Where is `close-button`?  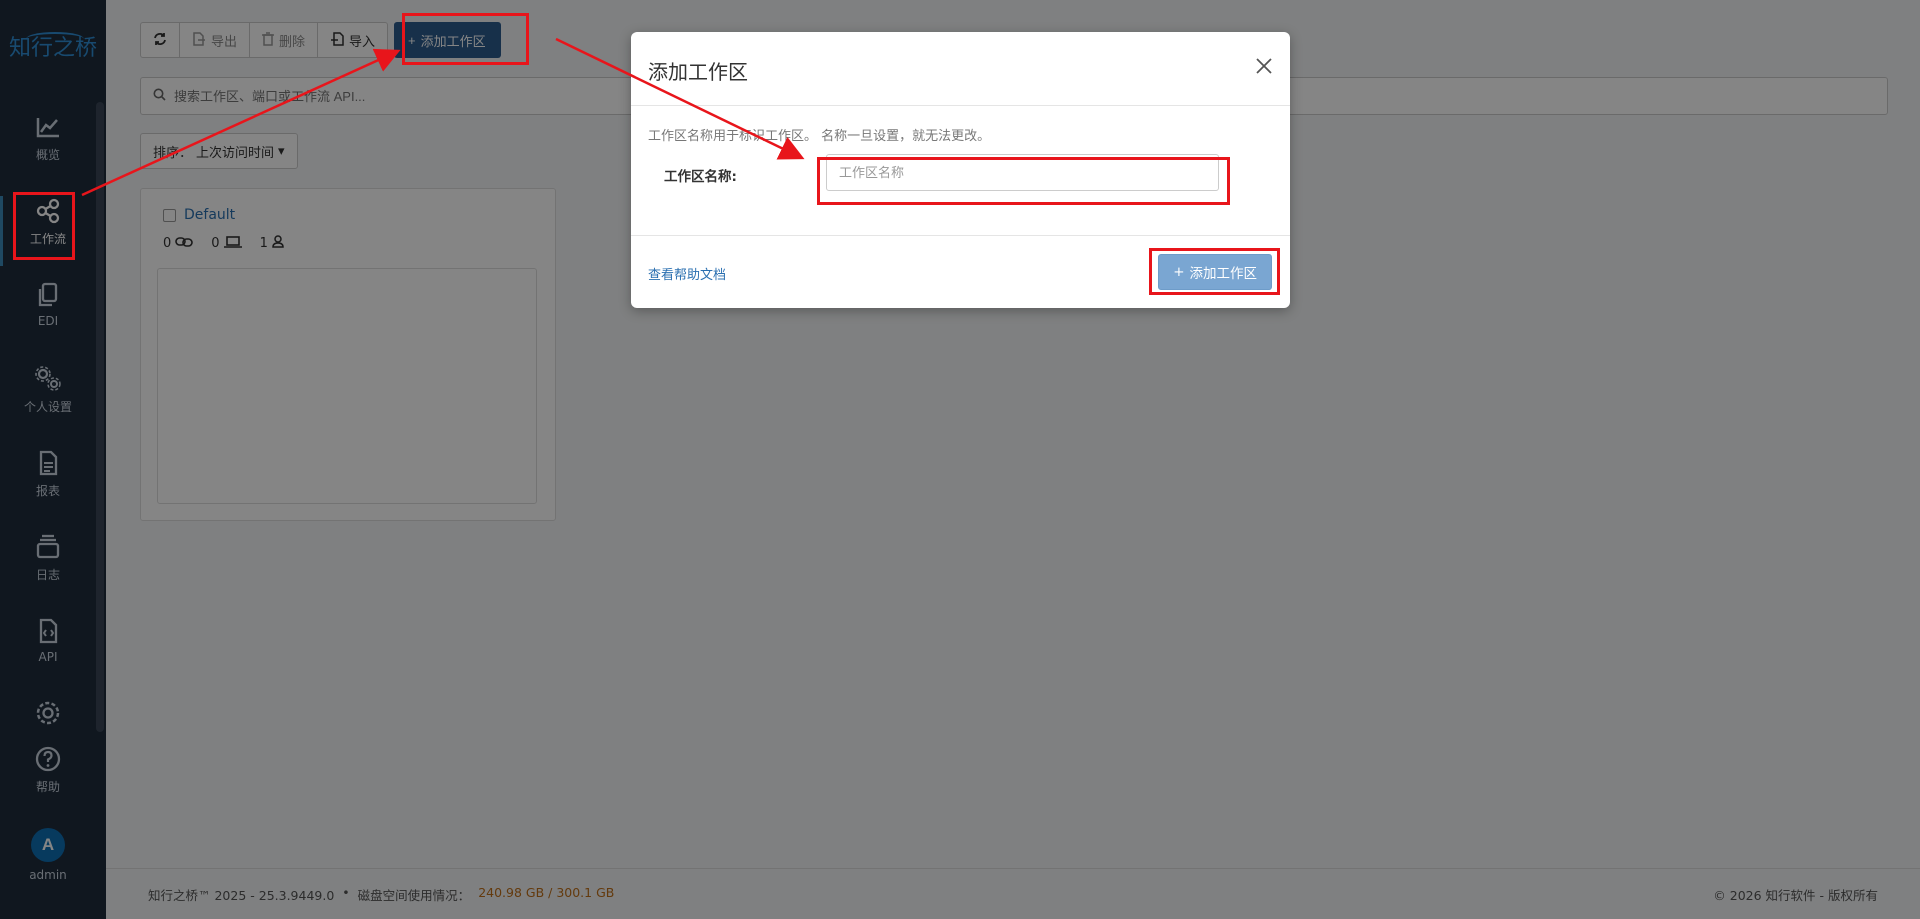
close-button is located at coordinates (1264, 66).